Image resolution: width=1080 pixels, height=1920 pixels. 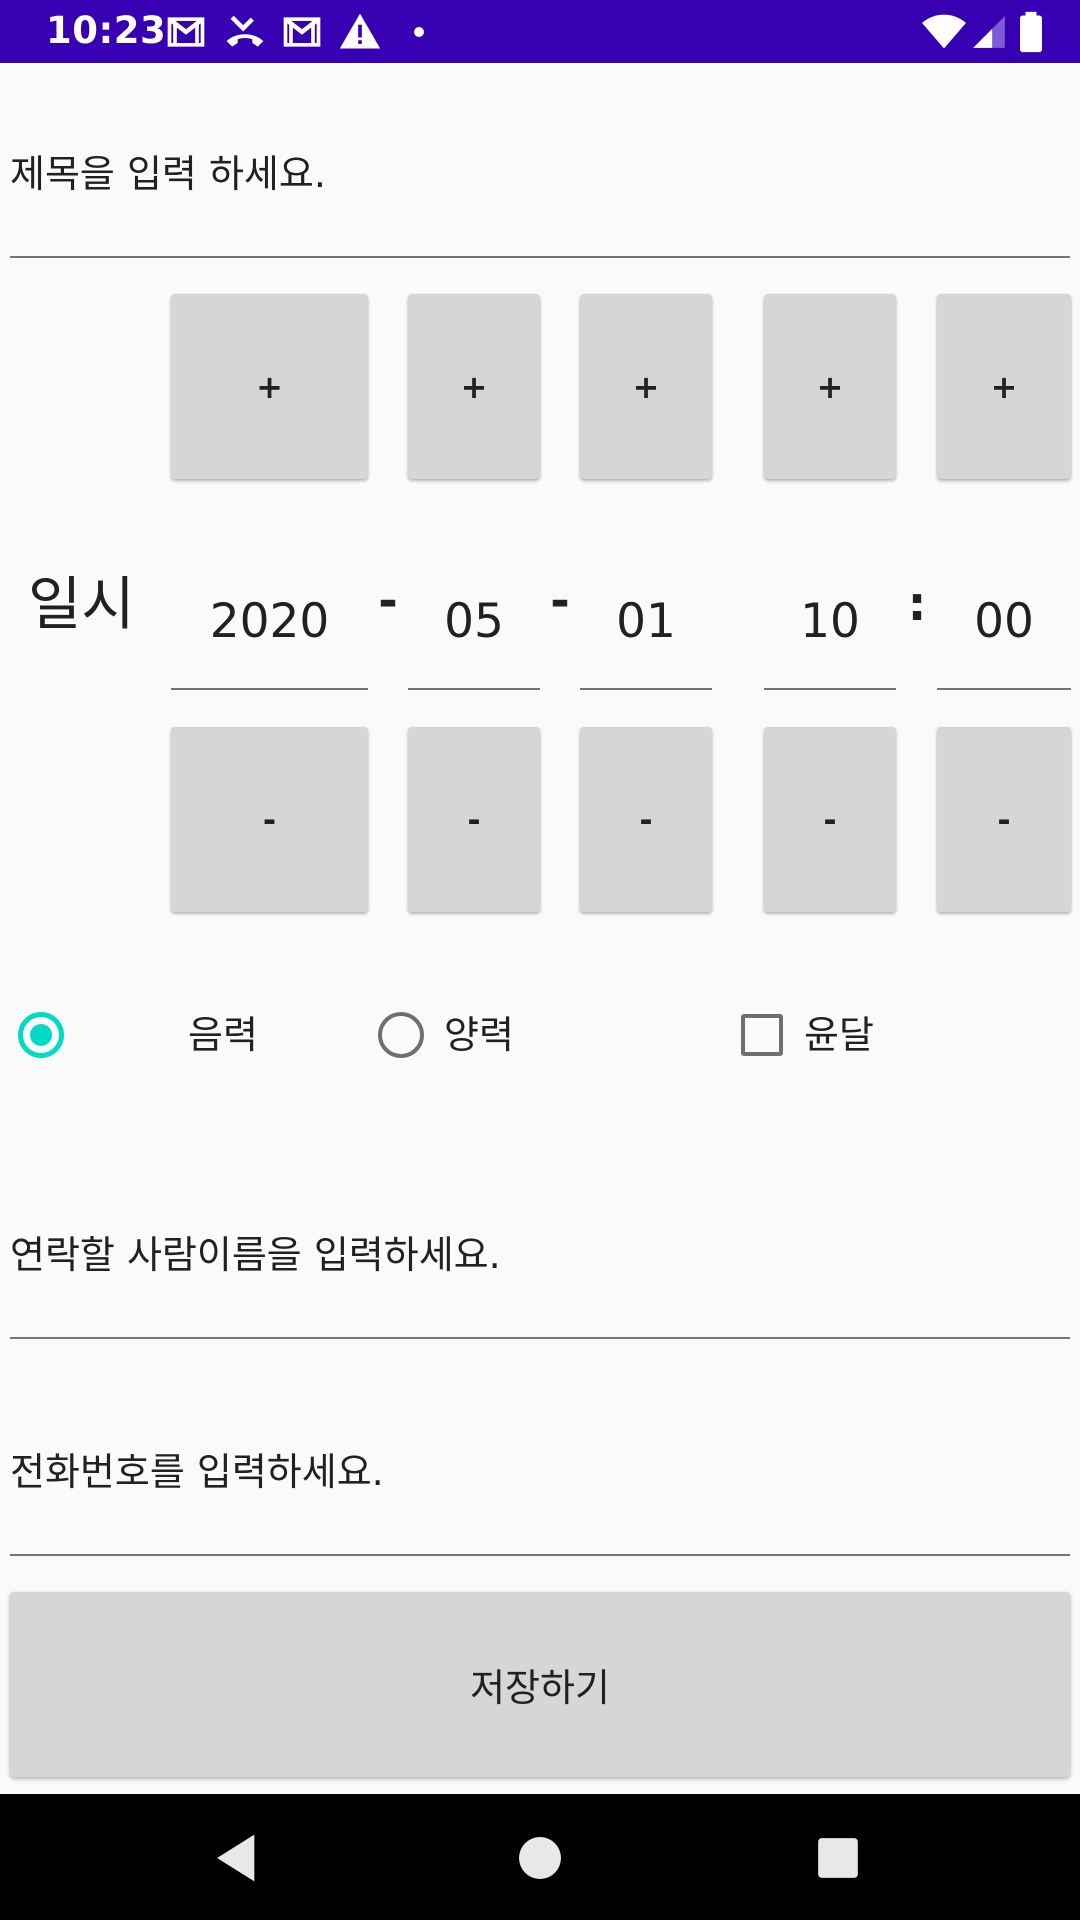 I want to click on phone-input: 전화번호를 입력하세요., so click(x=540, y=1476).